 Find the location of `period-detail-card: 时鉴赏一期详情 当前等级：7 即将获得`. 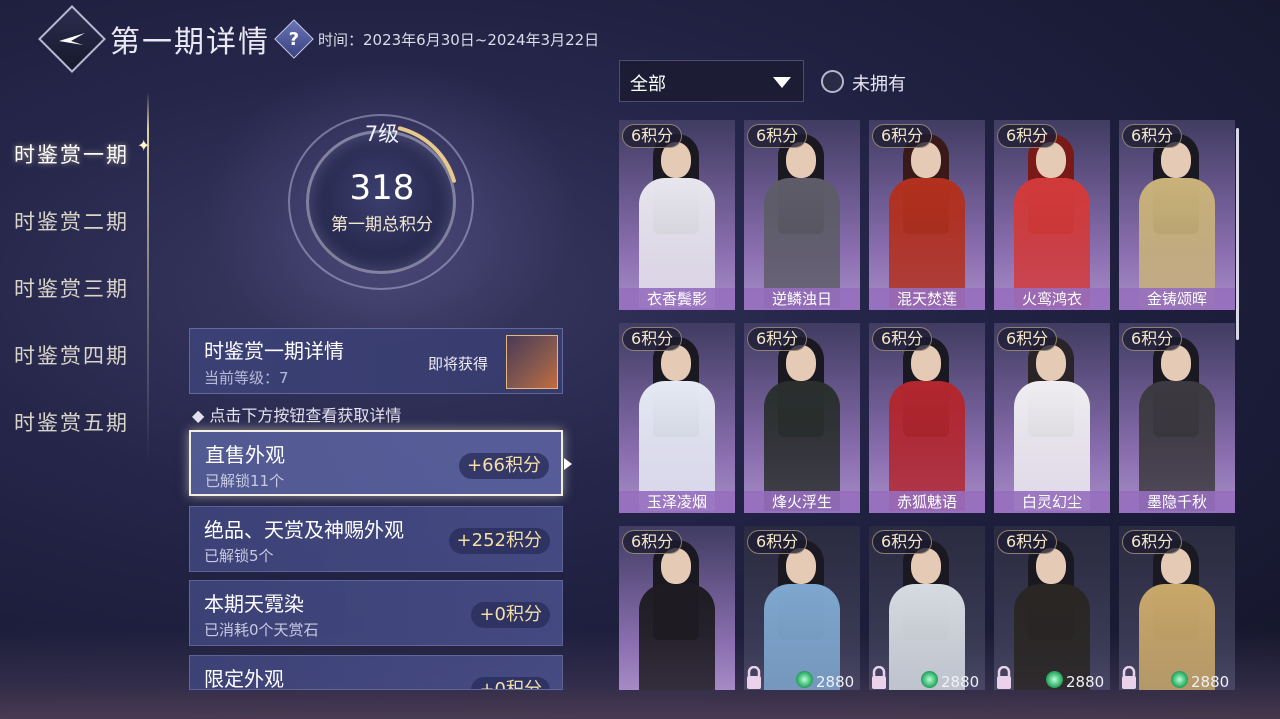

period-detail-card: 时鉴赏一期详情 当前等级：7 即将获得 is located at coordinates (376, 361).